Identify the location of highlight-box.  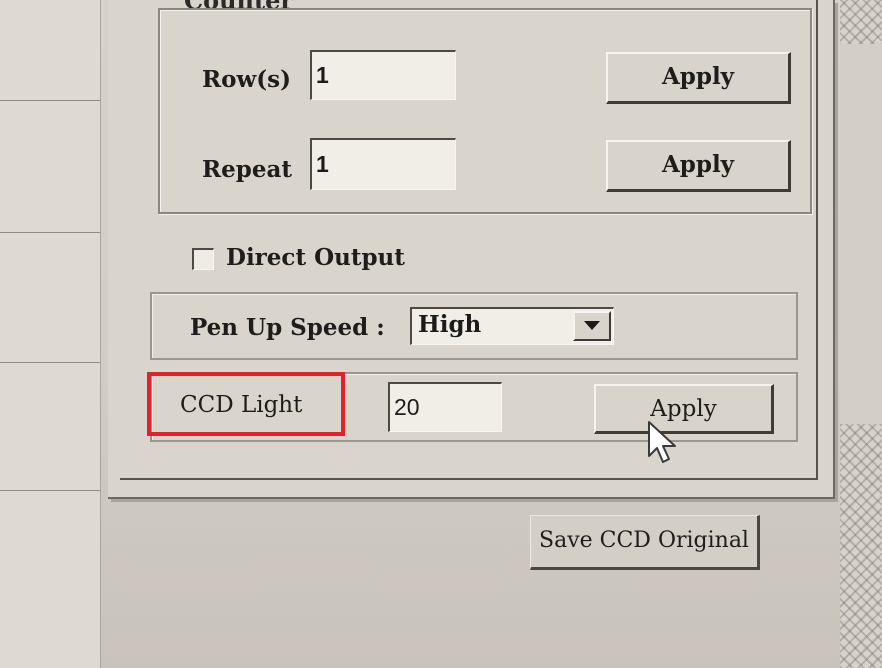
(246, 404).